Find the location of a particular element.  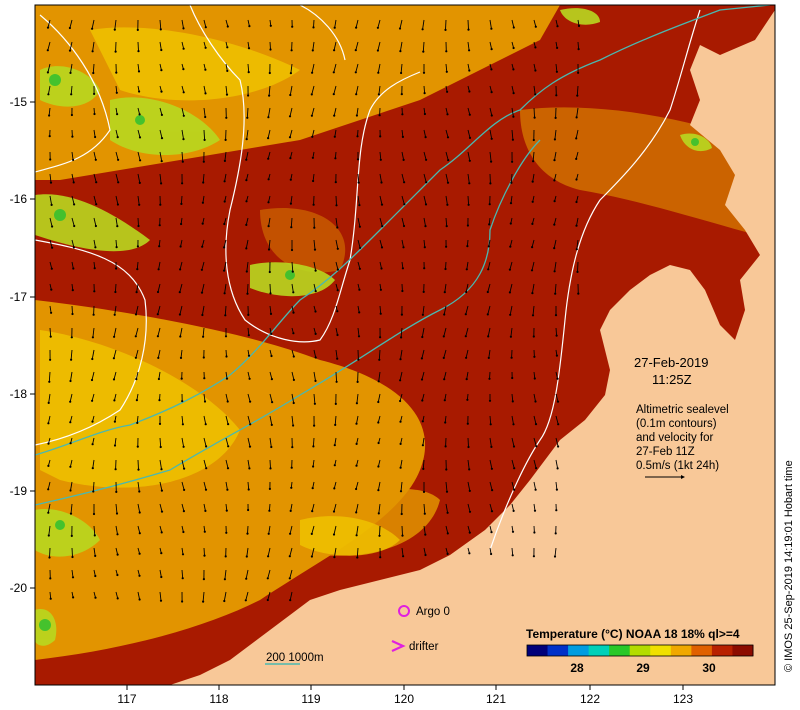

colorbar-tick-label: 28 is located at coordinates (577, 668).